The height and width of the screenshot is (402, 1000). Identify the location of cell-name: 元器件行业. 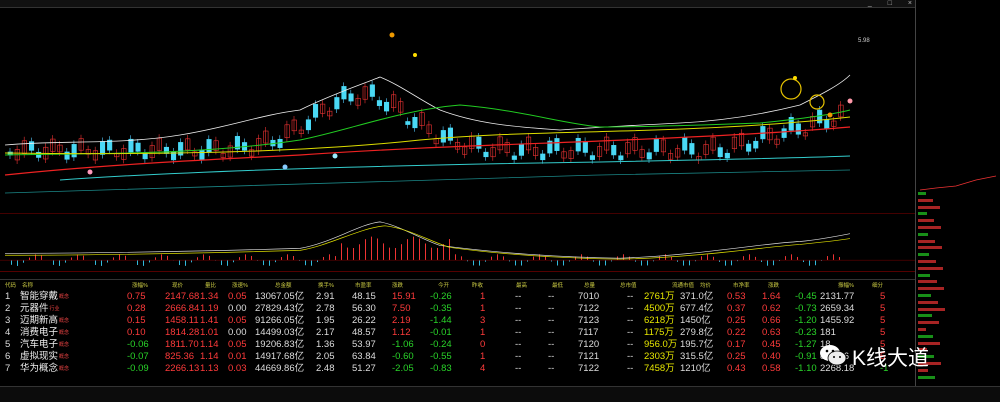
(40, 309).